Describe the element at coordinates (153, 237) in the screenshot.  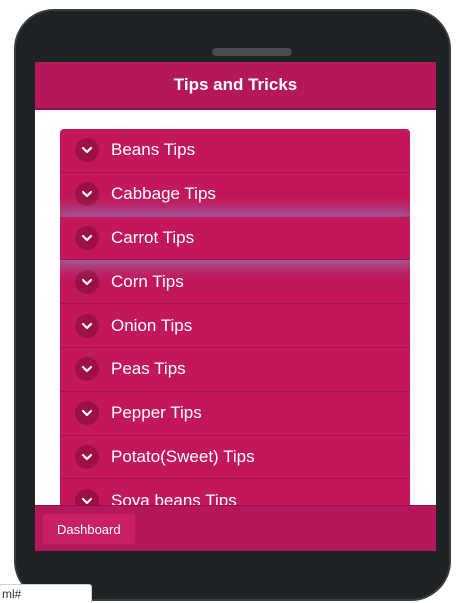
I see `tip-item-label: Carrot Tips` at that location.